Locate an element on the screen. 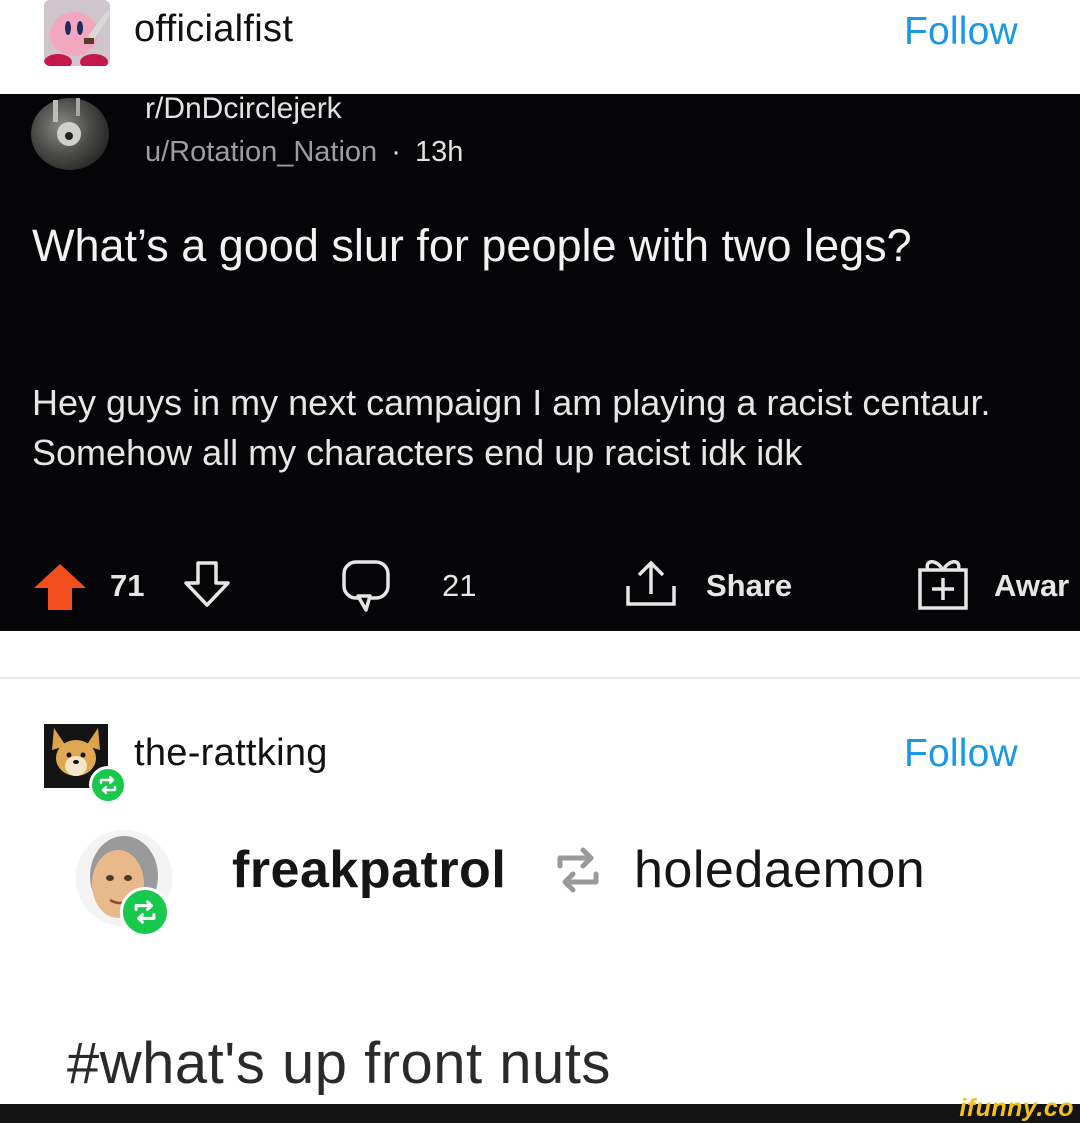 The height and width of the screenshot is (1123, 1080). share-icon is located at coordinates (651, 583).